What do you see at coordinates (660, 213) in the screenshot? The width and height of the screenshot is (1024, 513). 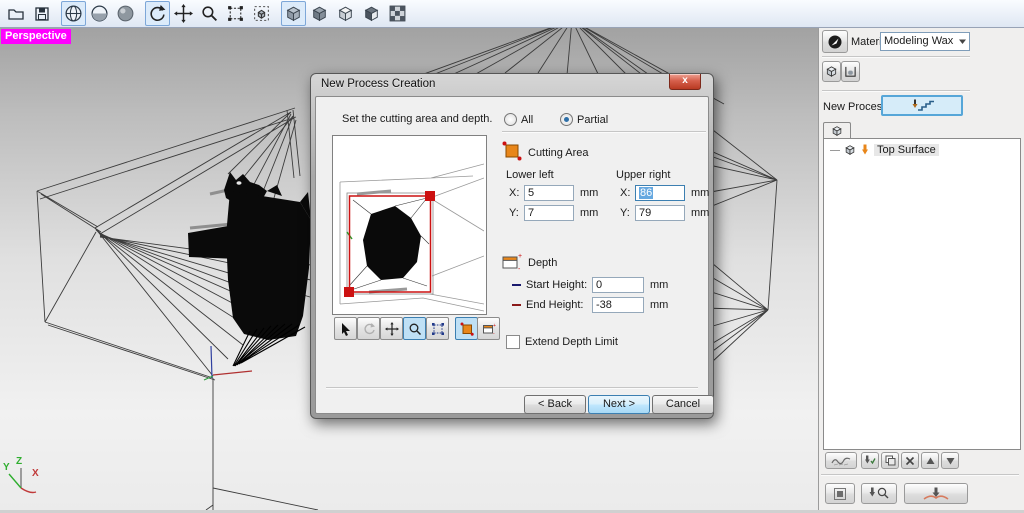 I see `upper-right-y-input: 79` at bounding box center [660, 213].